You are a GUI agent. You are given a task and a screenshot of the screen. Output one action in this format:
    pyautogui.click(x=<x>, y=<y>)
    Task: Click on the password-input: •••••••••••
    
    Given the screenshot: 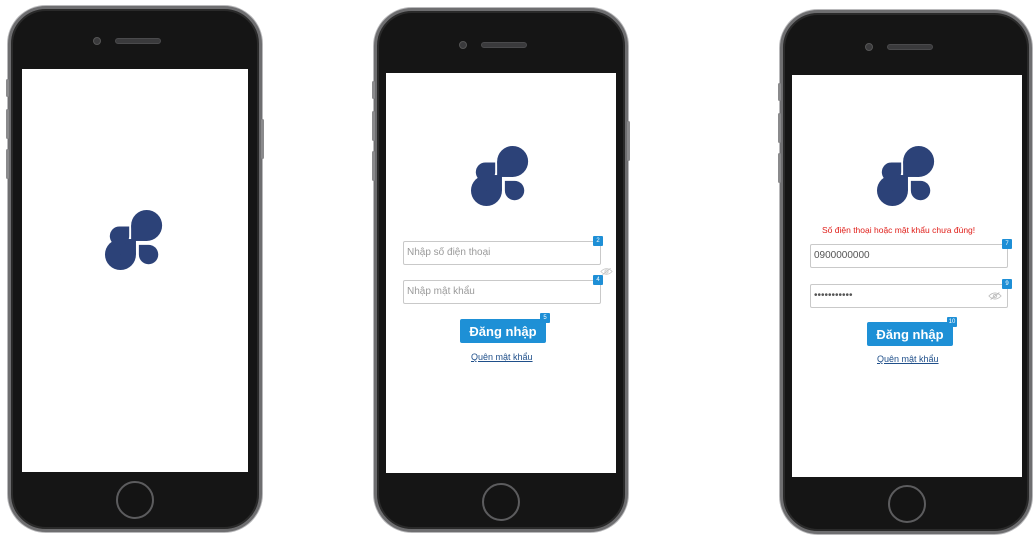 What is the action you would take?
    pyautogui.click(x=909, y=296)
    